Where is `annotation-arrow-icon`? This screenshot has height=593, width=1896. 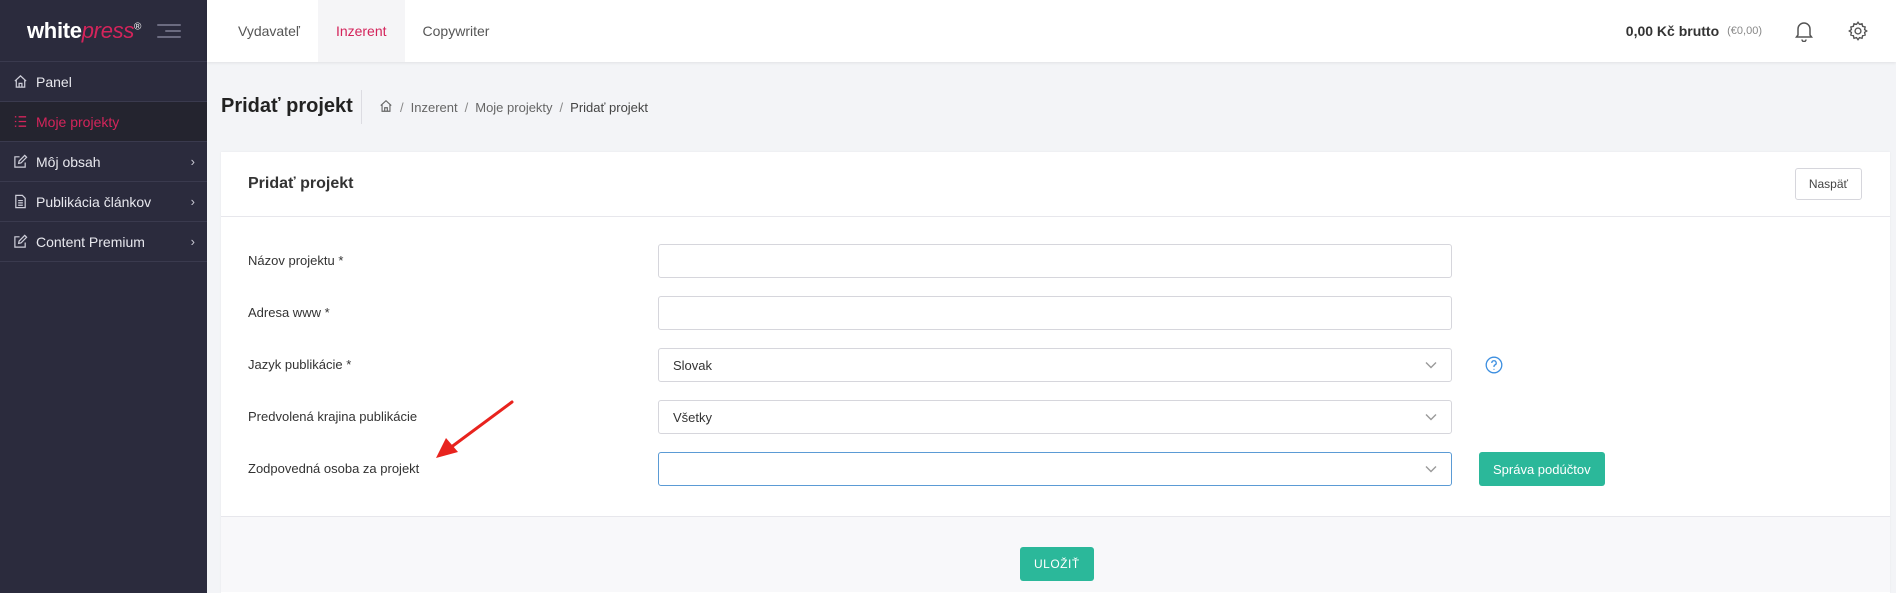 annotation-arrow-icon is located at coordinates (475, 429).